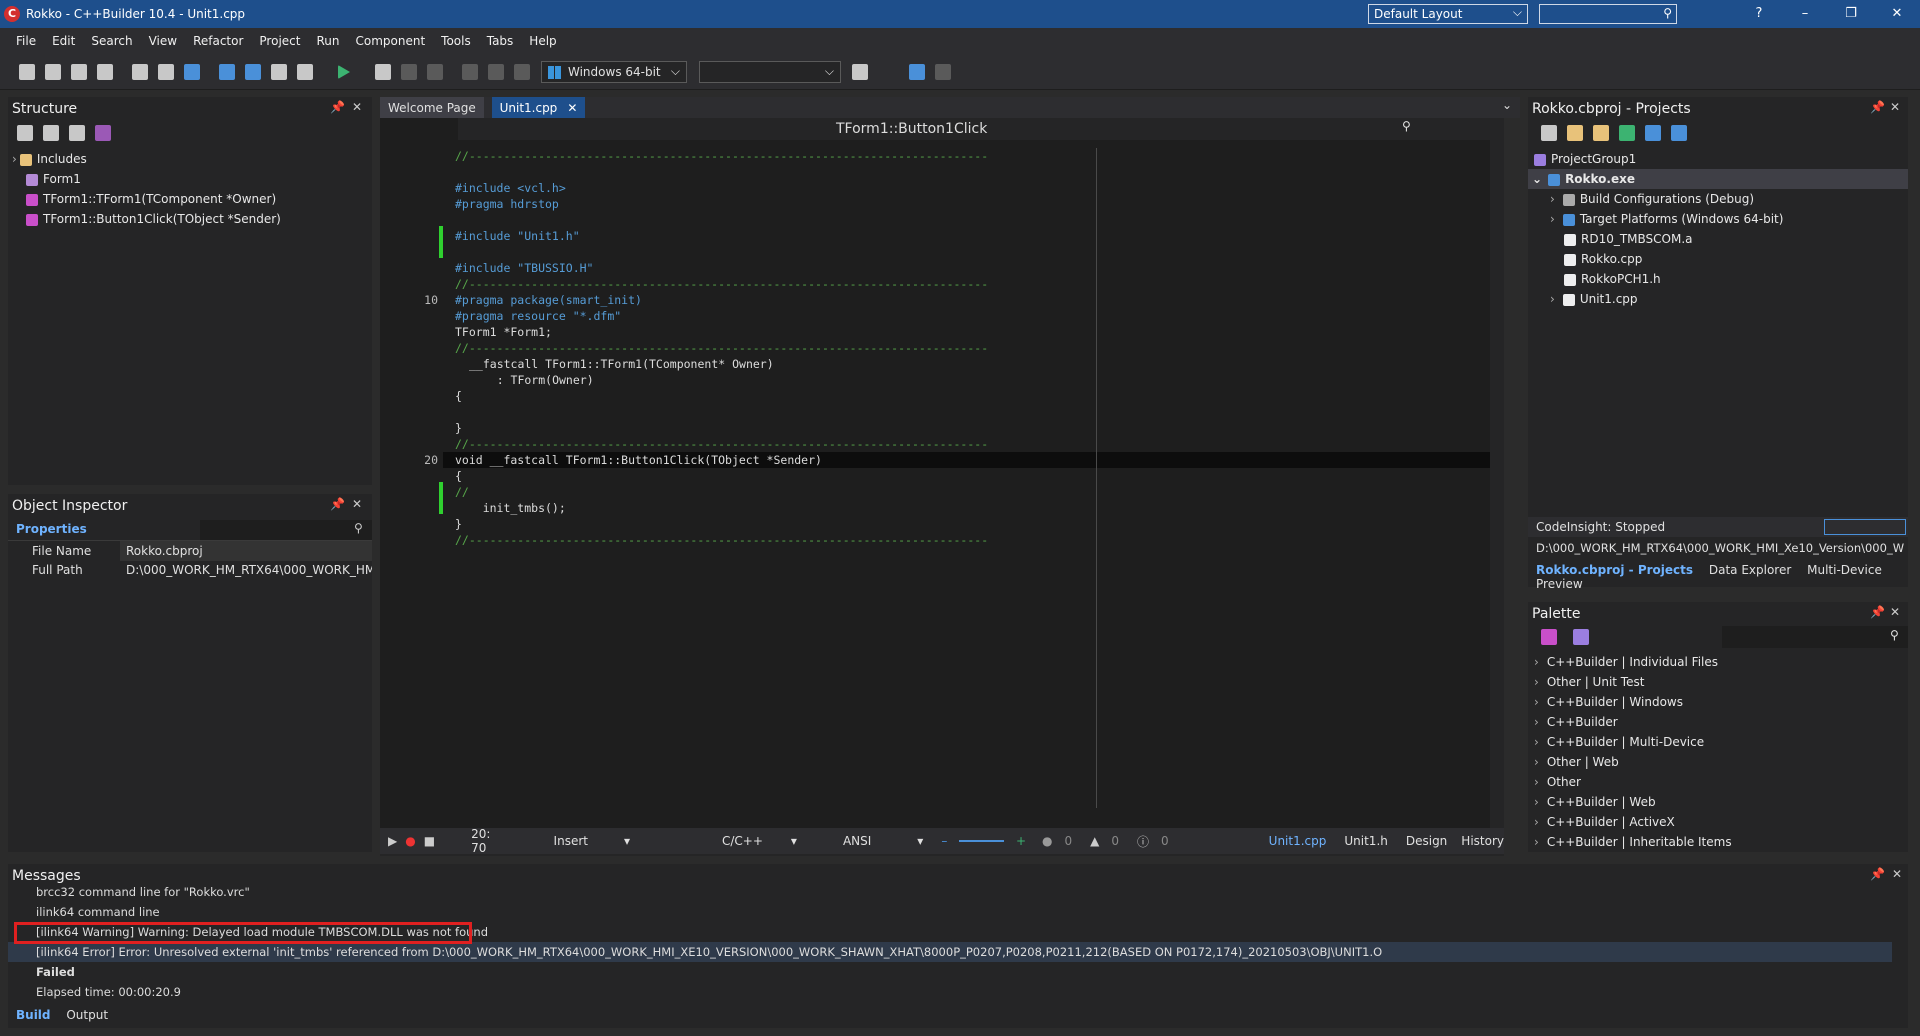 The width and height of the screenshot is (1920, 1036). Describe the element at coordinates (1507, 105) in the screenshot. I see `tab-list-icon: ⌄` at that location.